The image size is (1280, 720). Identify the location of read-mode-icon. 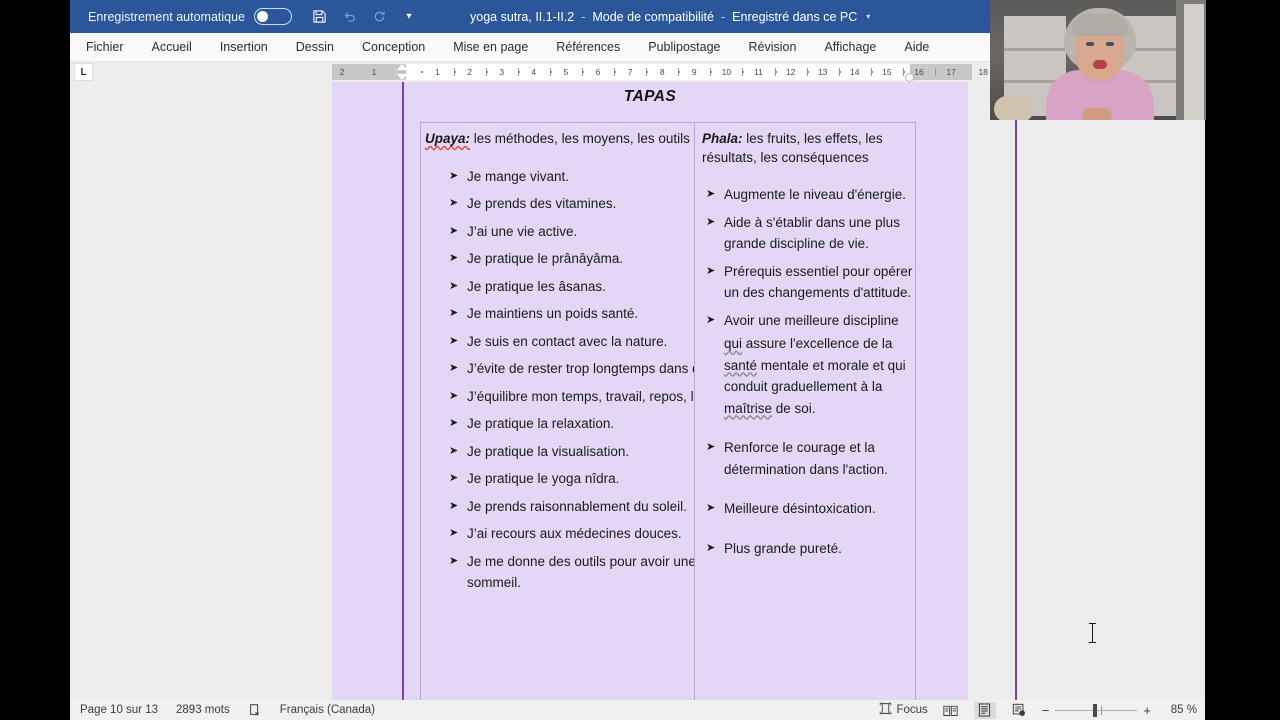
(951, 710).